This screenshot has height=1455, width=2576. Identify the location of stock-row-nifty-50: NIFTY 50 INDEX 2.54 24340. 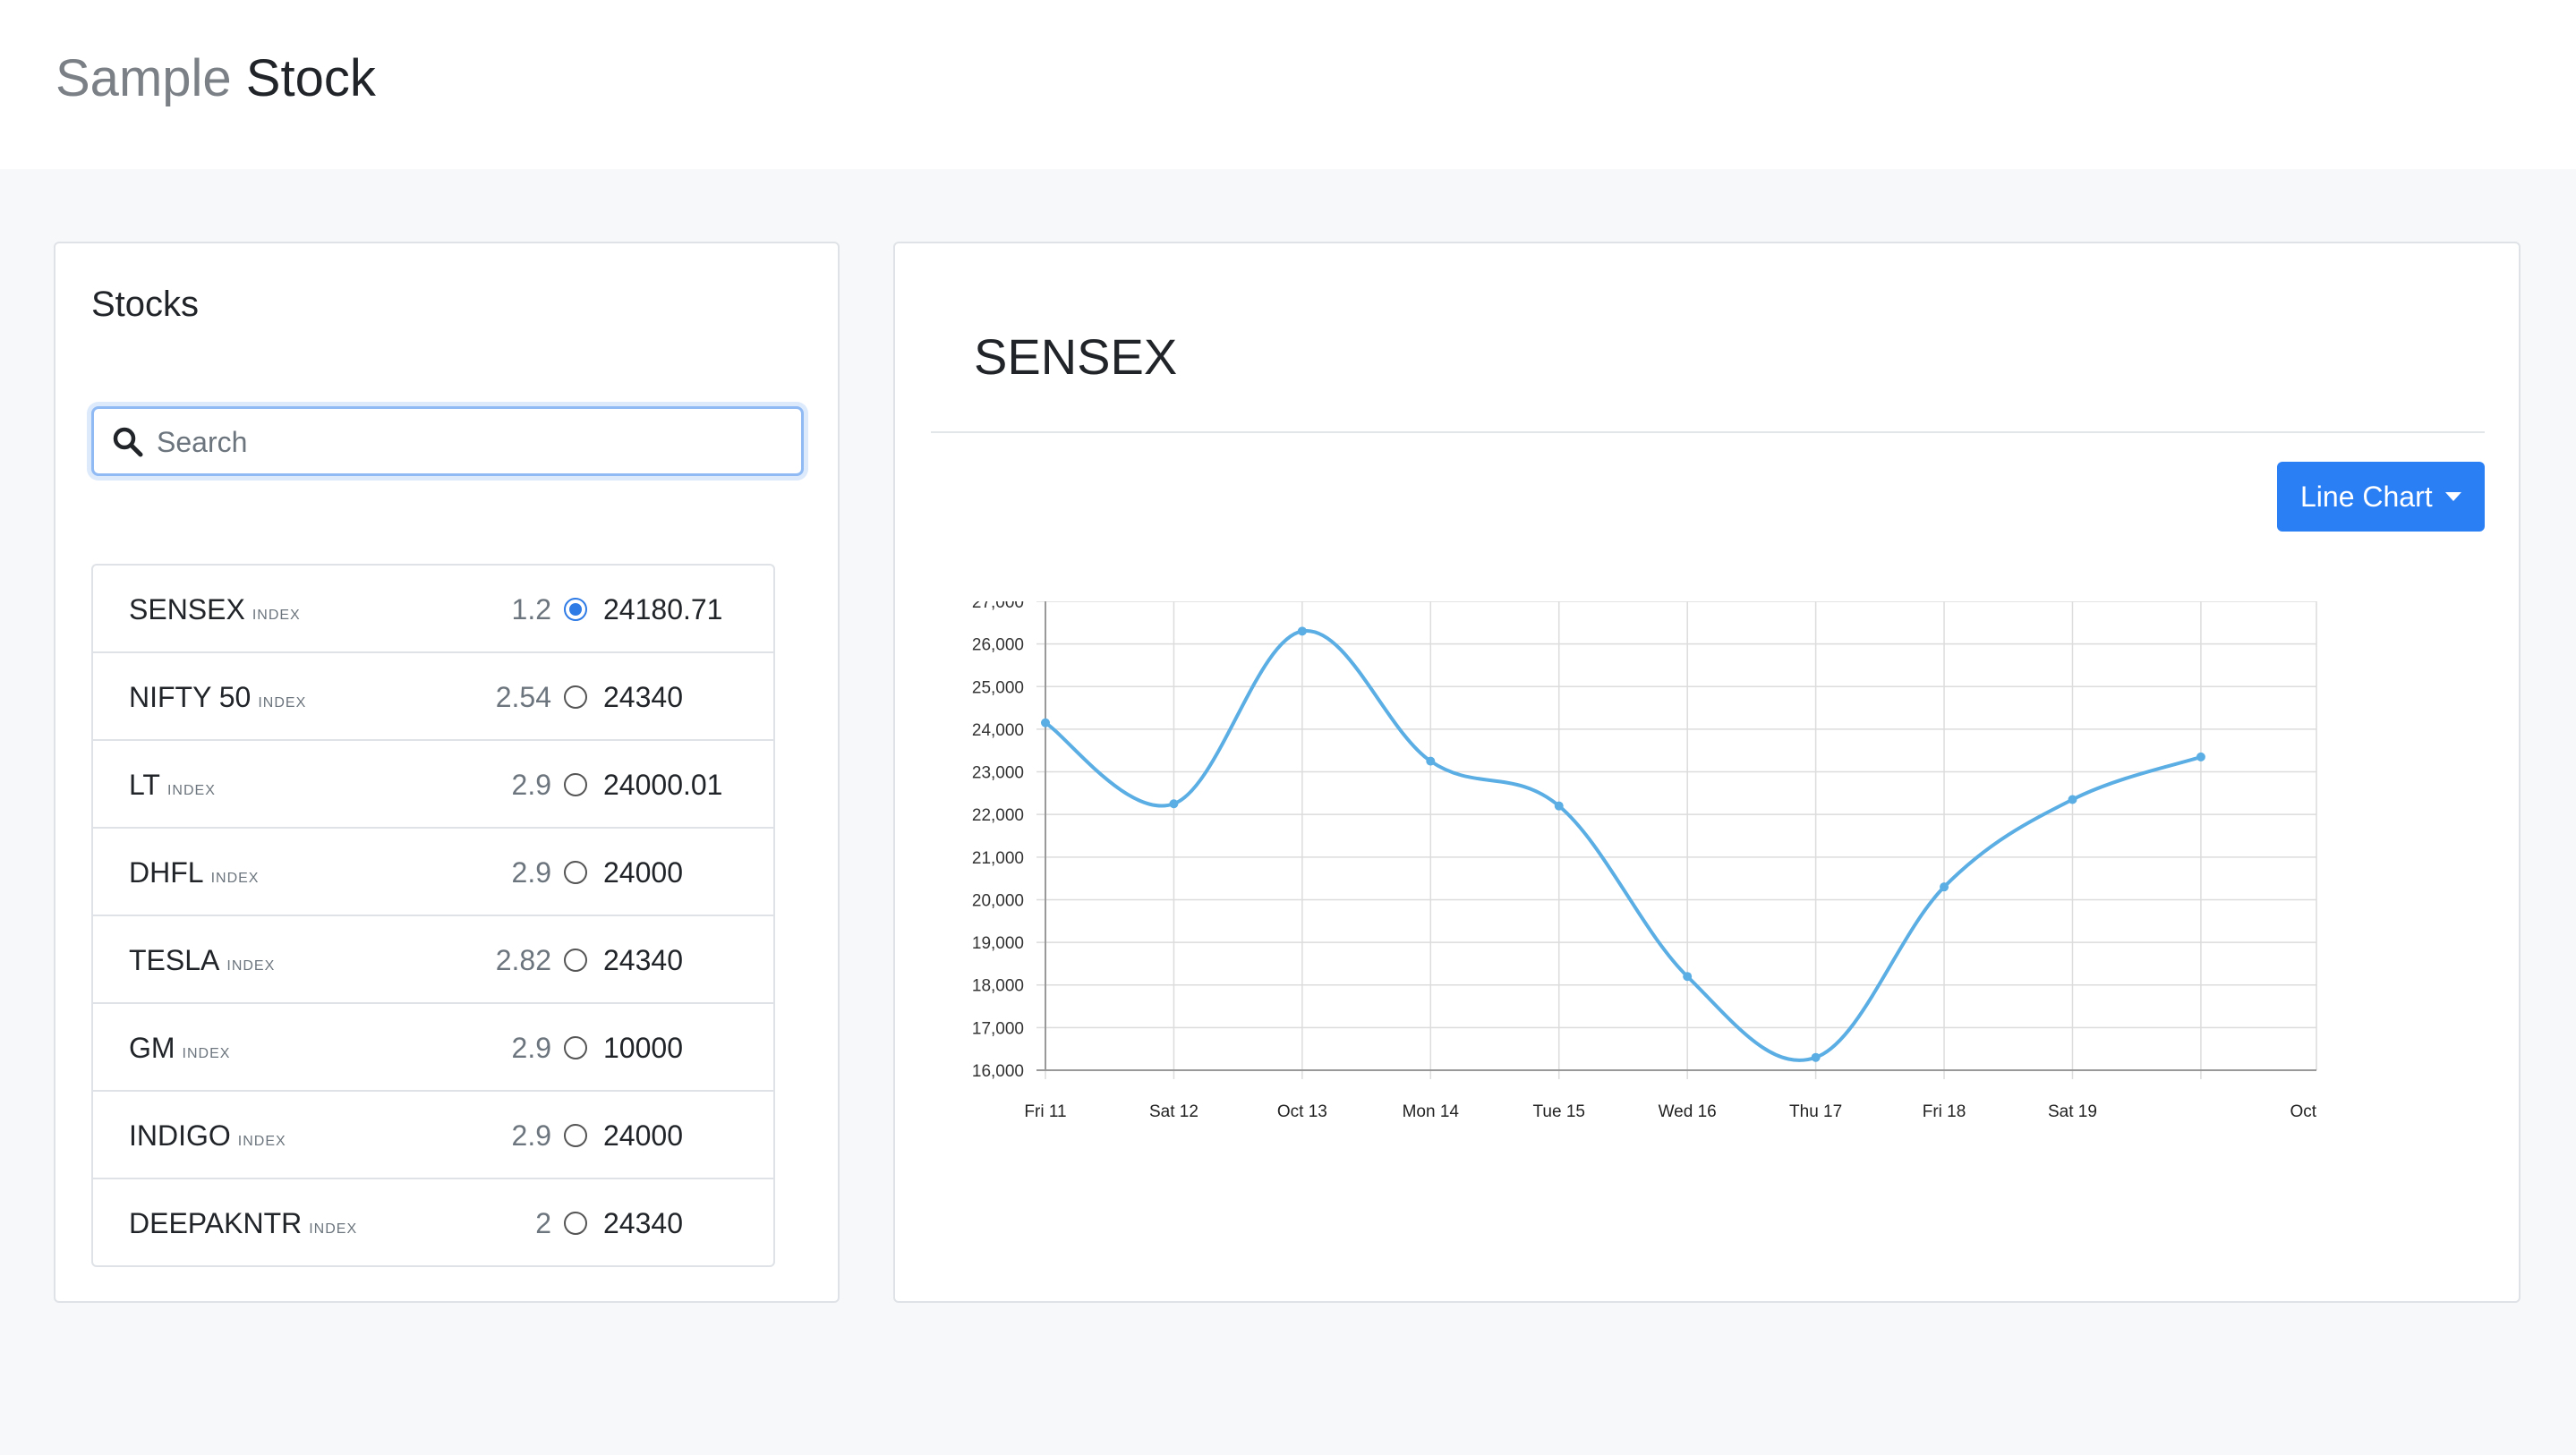
(433, 697).